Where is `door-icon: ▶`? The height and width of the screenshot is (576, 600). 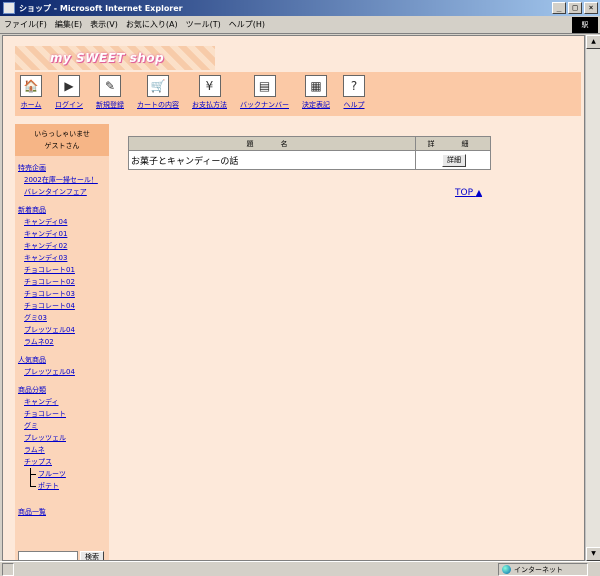 door-icon: ▶ is located at coordinates (69, 86).